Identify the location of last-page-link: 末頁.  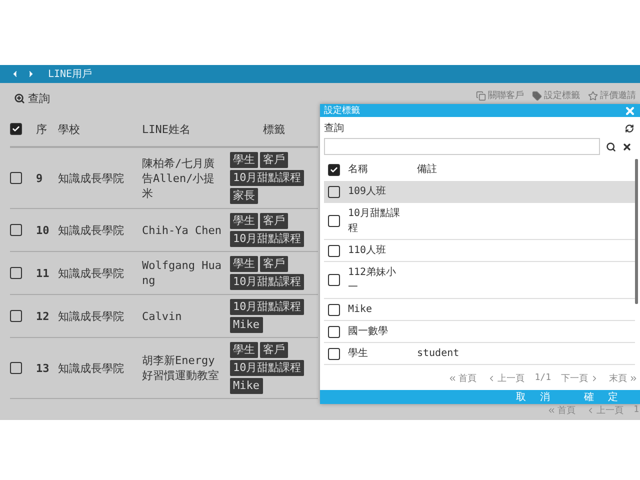
(623, 378).